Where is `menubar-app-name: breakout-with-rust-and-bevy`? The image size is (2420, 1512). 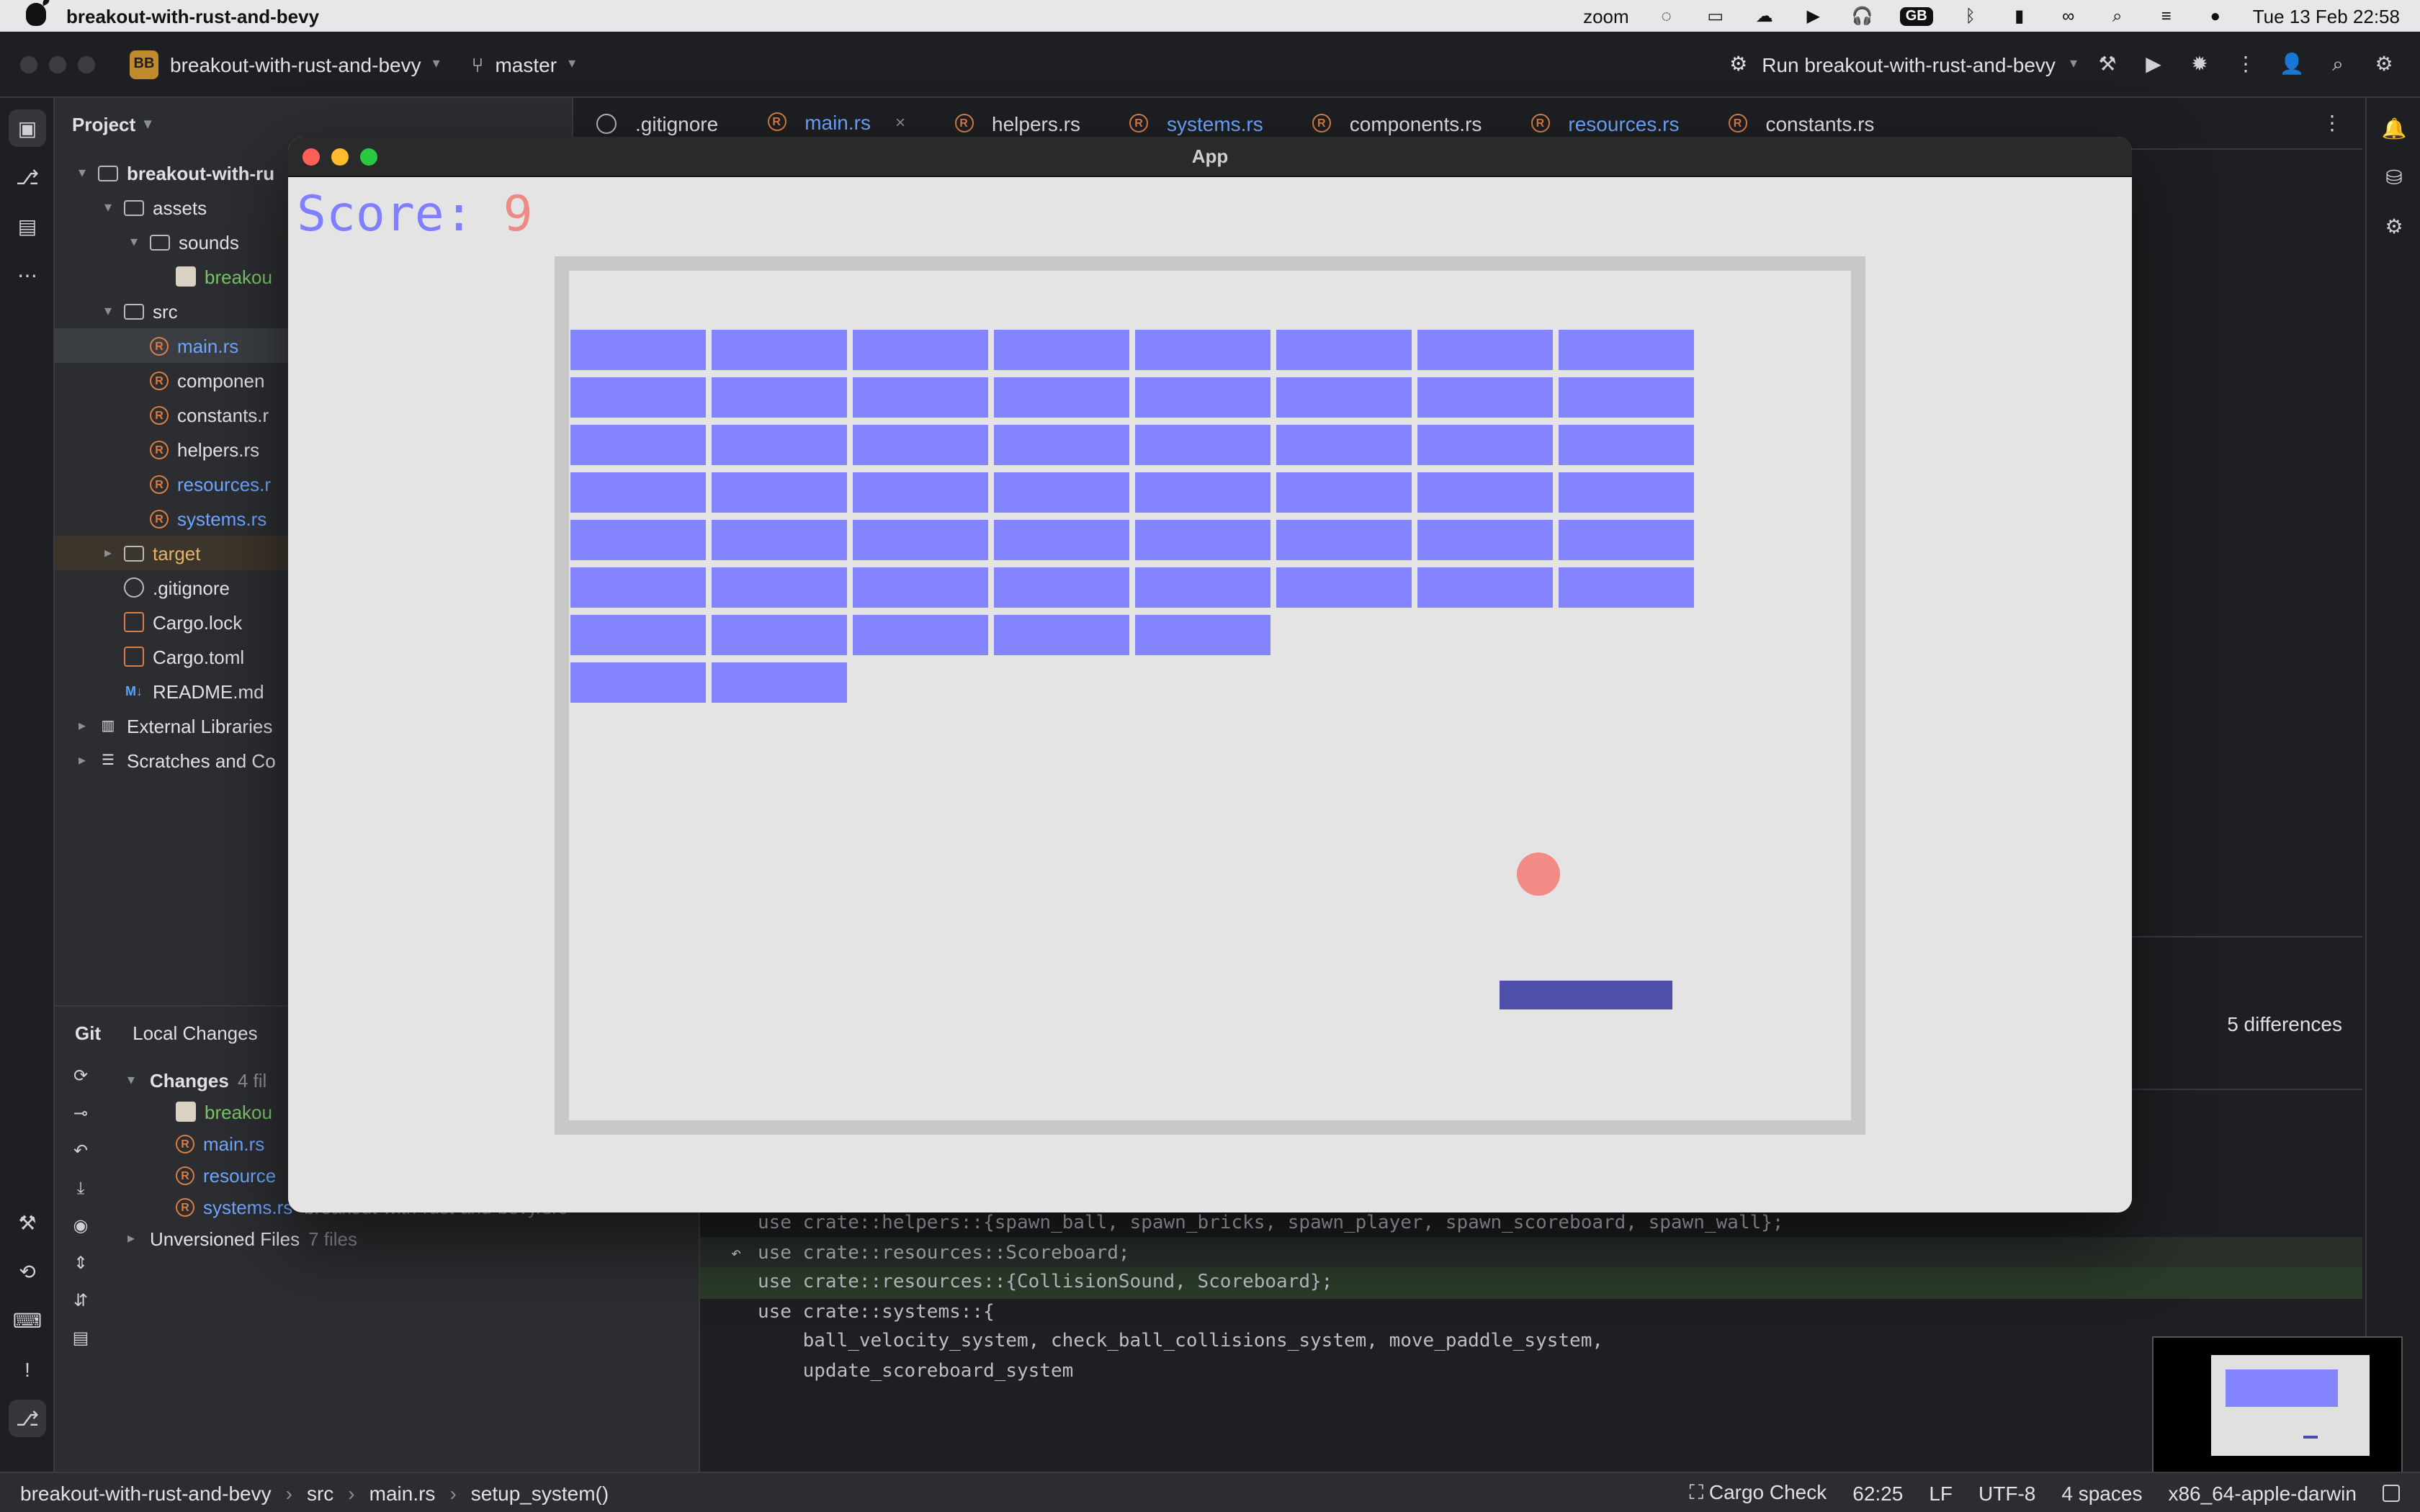
menubar-app-name: breakout-with-rust-and-bevy is located at coordinates (192, 16).